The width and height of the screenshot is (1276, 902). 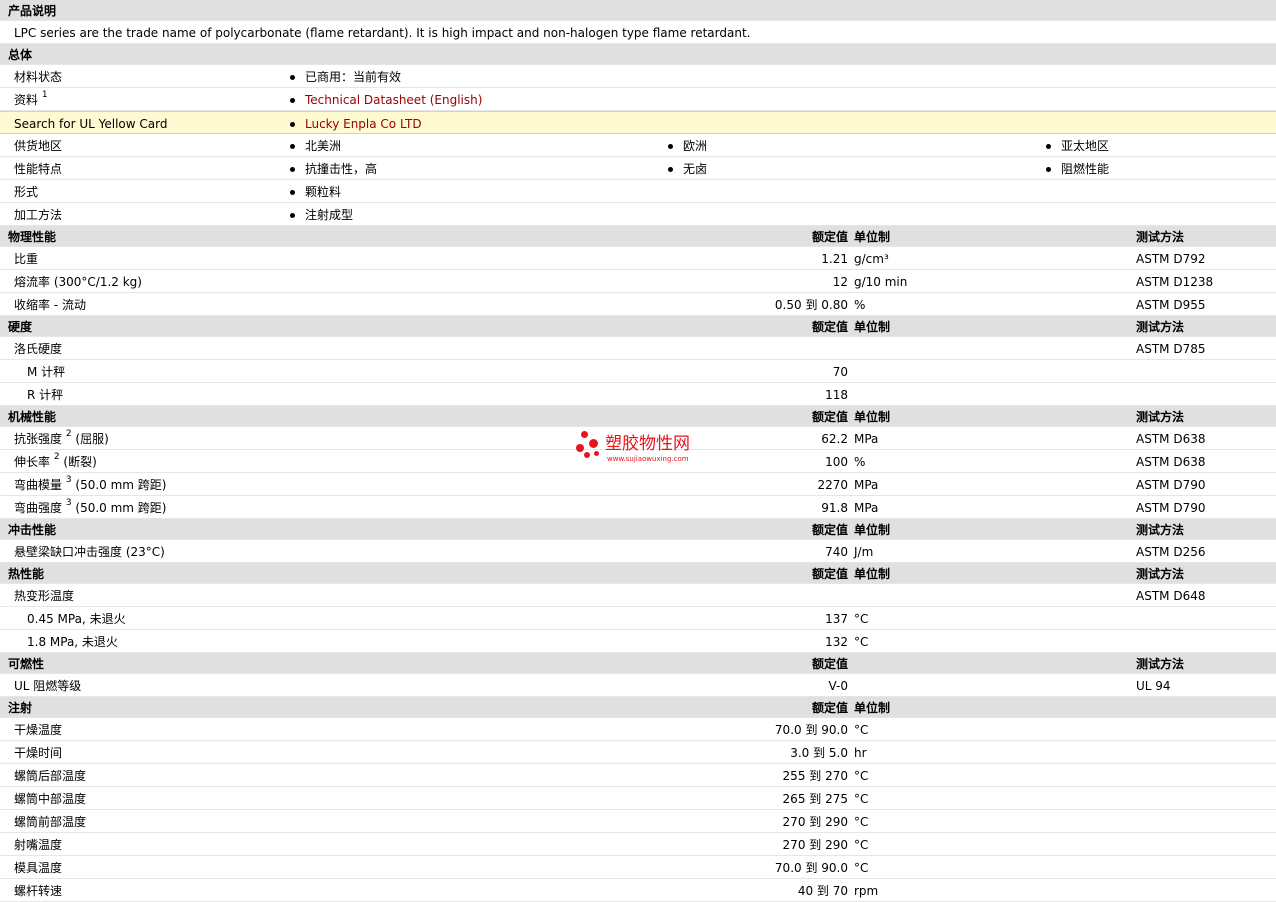 I want to click on property-value: 740, so click(x=836, y=552).